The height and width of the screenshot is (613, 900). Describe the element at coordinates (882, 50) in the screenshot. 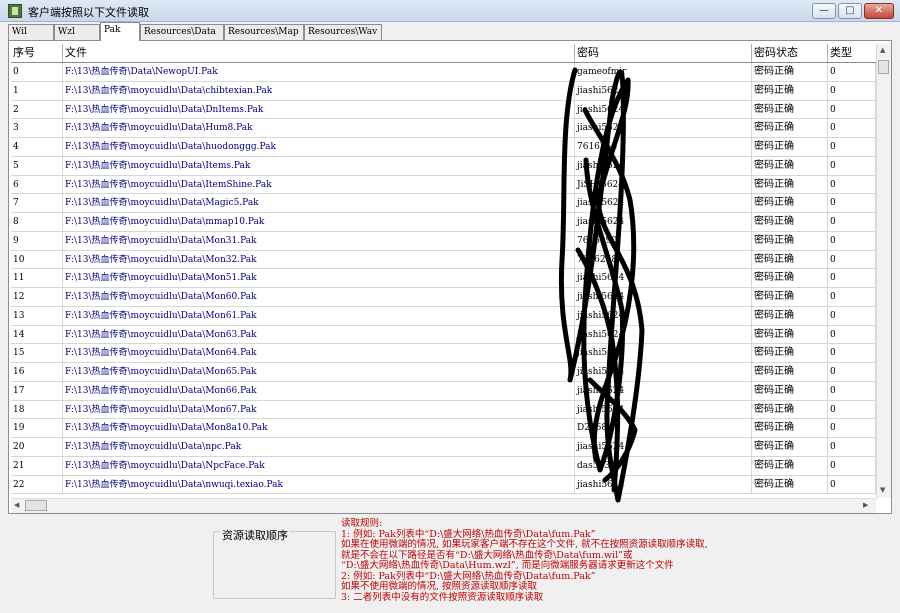

I see `scroll-up-icon: ▲` at that location.